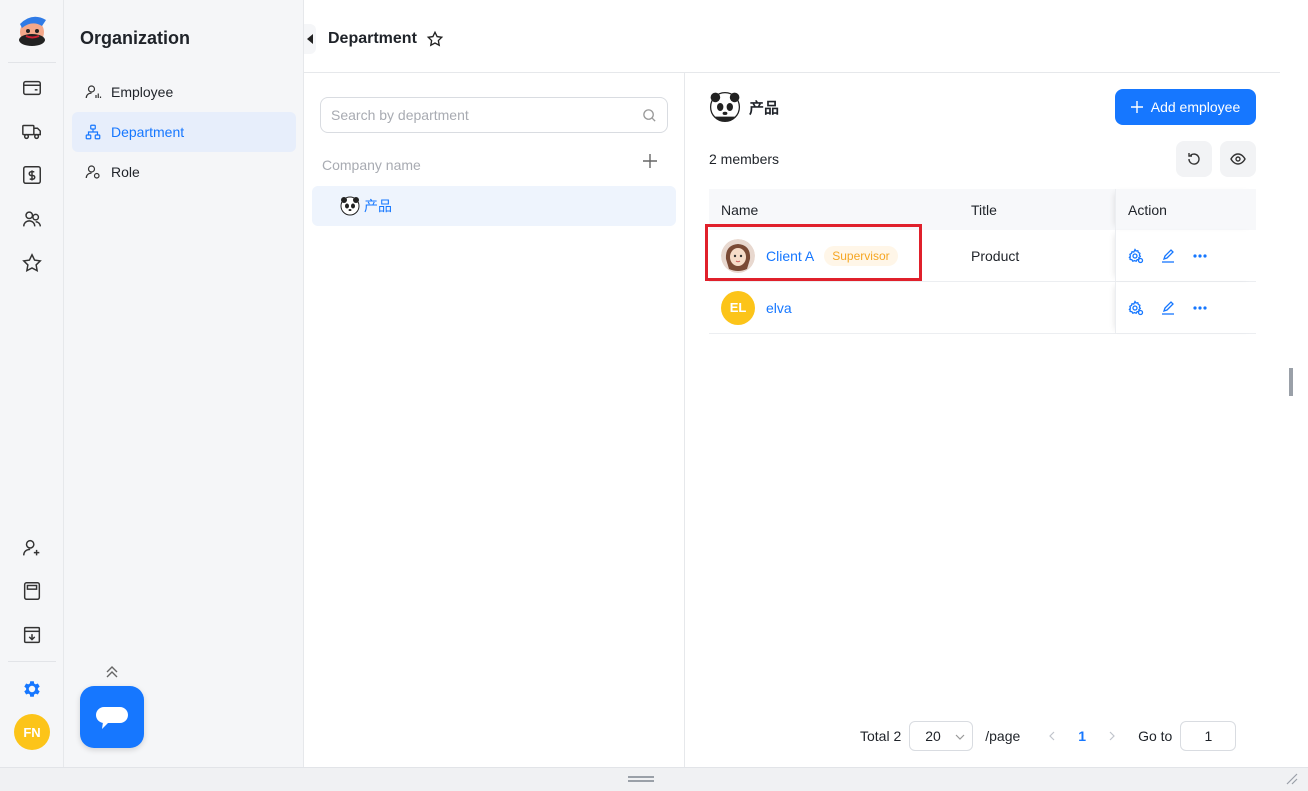 The image size is (1308, 791). Describe the element at coordinates (881, 736) in the screenshot. I see `pagination-total: Total 2` at that location.